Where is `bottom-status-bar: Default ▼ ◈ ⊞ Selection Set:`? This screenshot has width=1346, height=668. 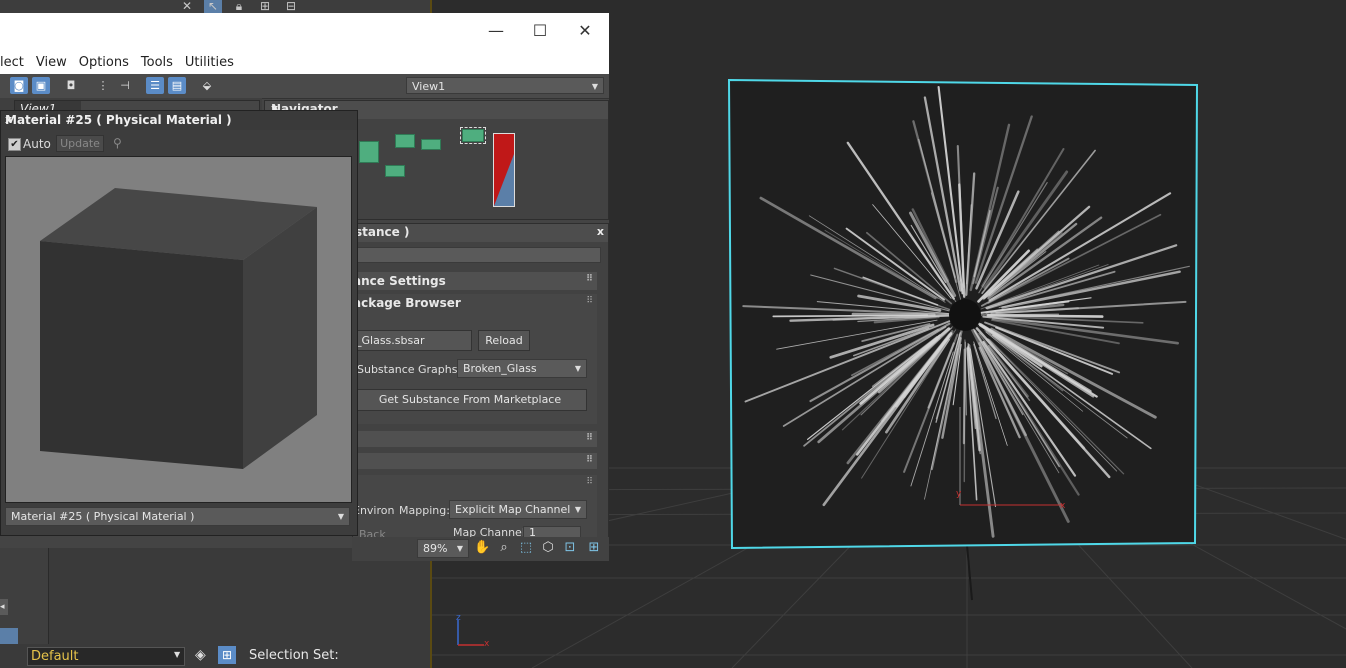
bottom-status-bar: Default ▼ ◈ ⊞ Selection Set: is located at coordinates (215, 656).